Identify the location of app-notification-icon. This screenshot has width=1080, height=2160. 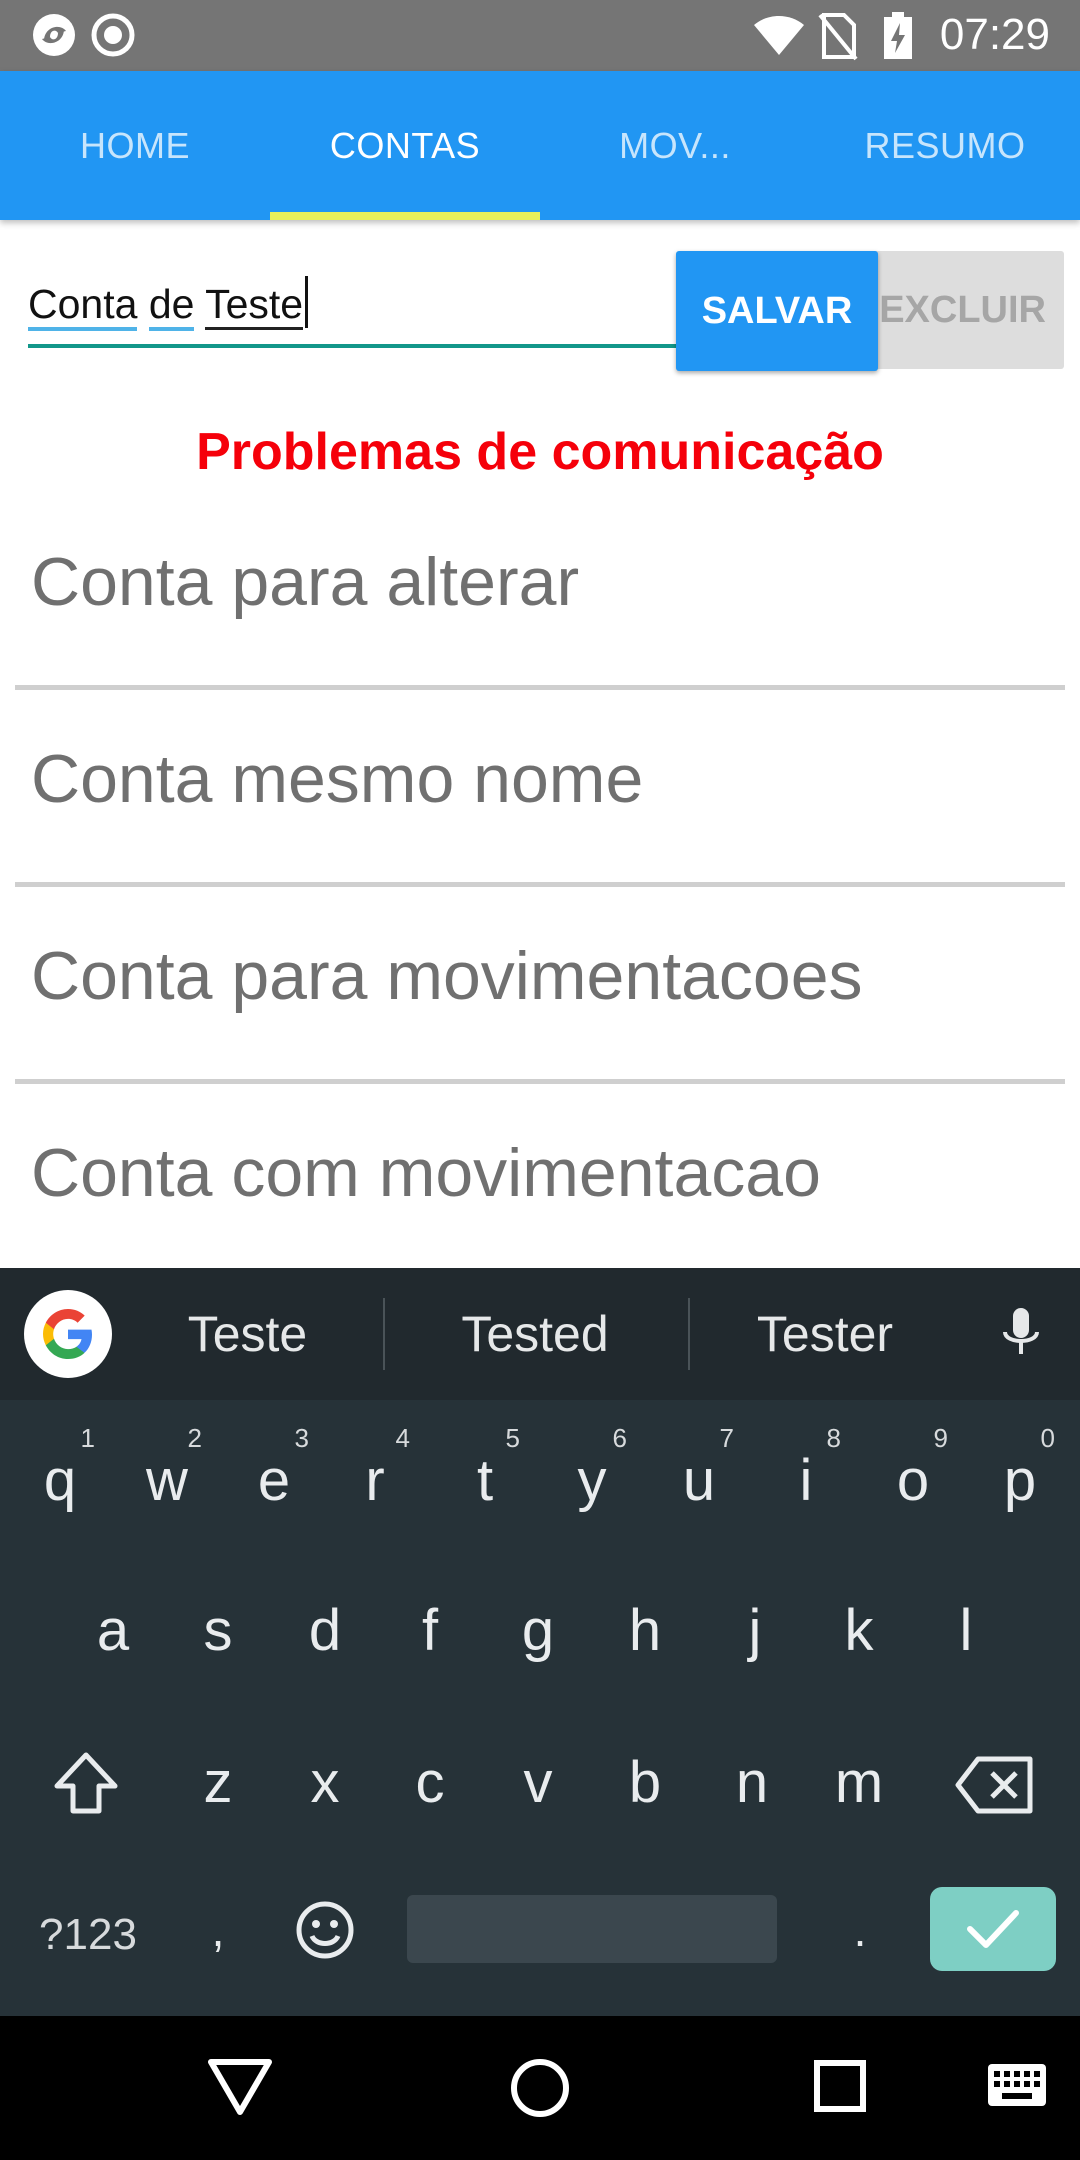
(54, 37).